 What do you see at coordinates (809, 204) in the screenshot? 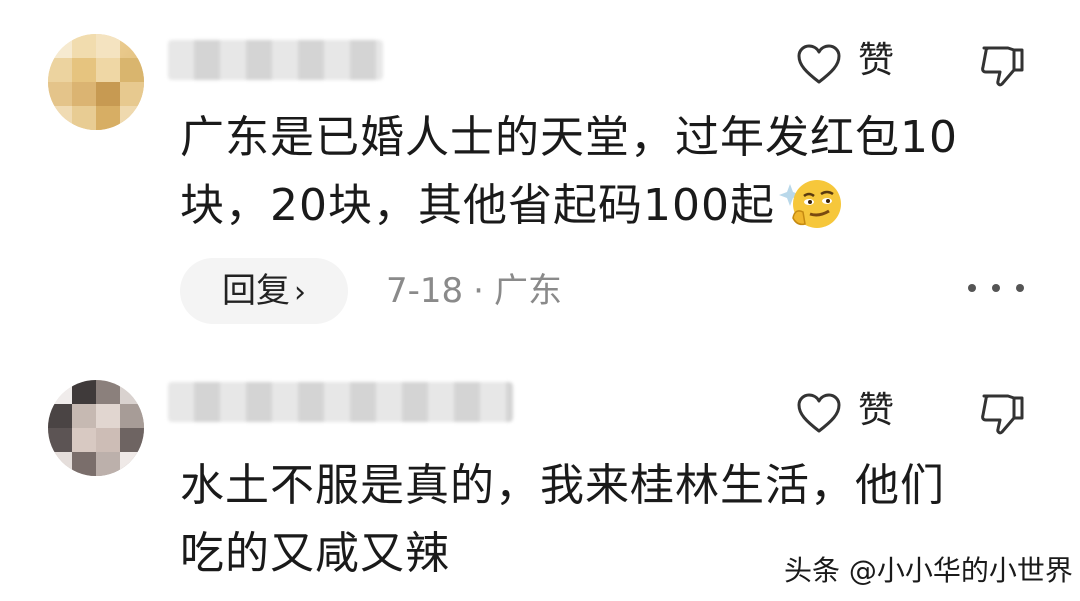
I see `smirk-face-emoji-icon` at bounding box center [809, 204].